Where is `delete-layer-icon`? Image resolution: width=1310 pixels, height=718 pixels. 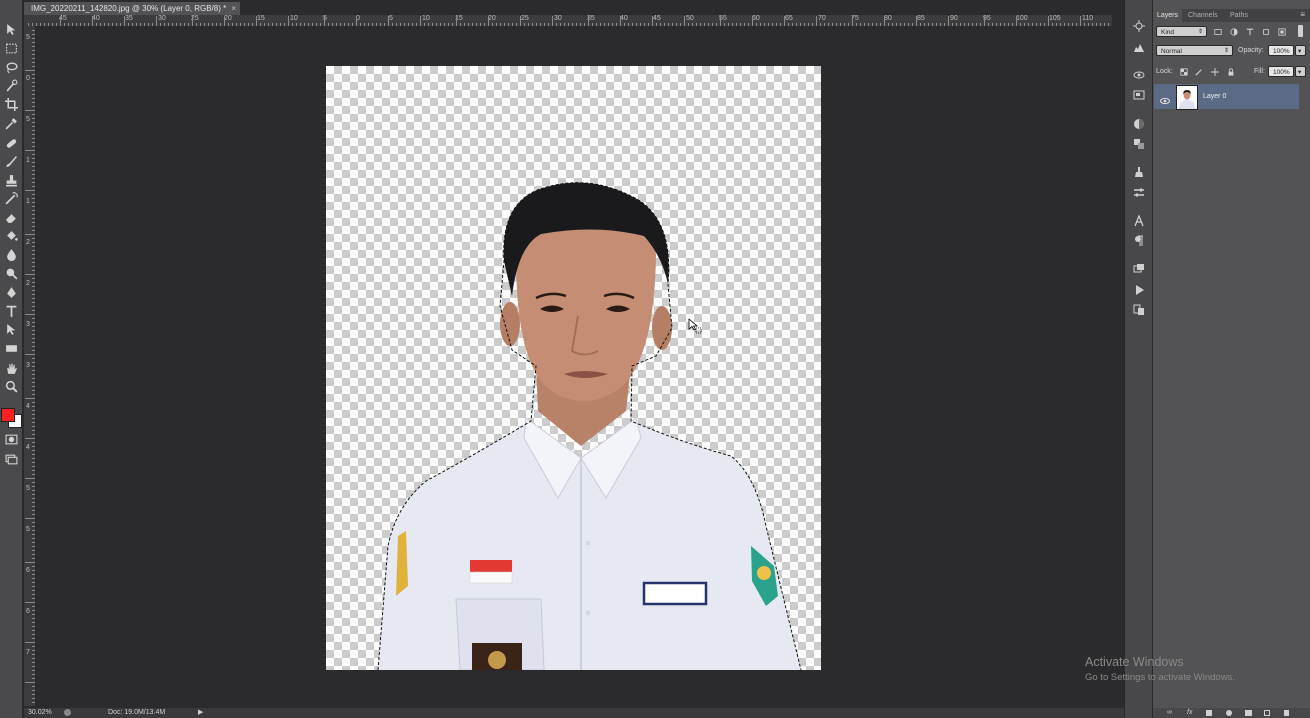 delete-layer-icon is located at coordinates (1286, 713).